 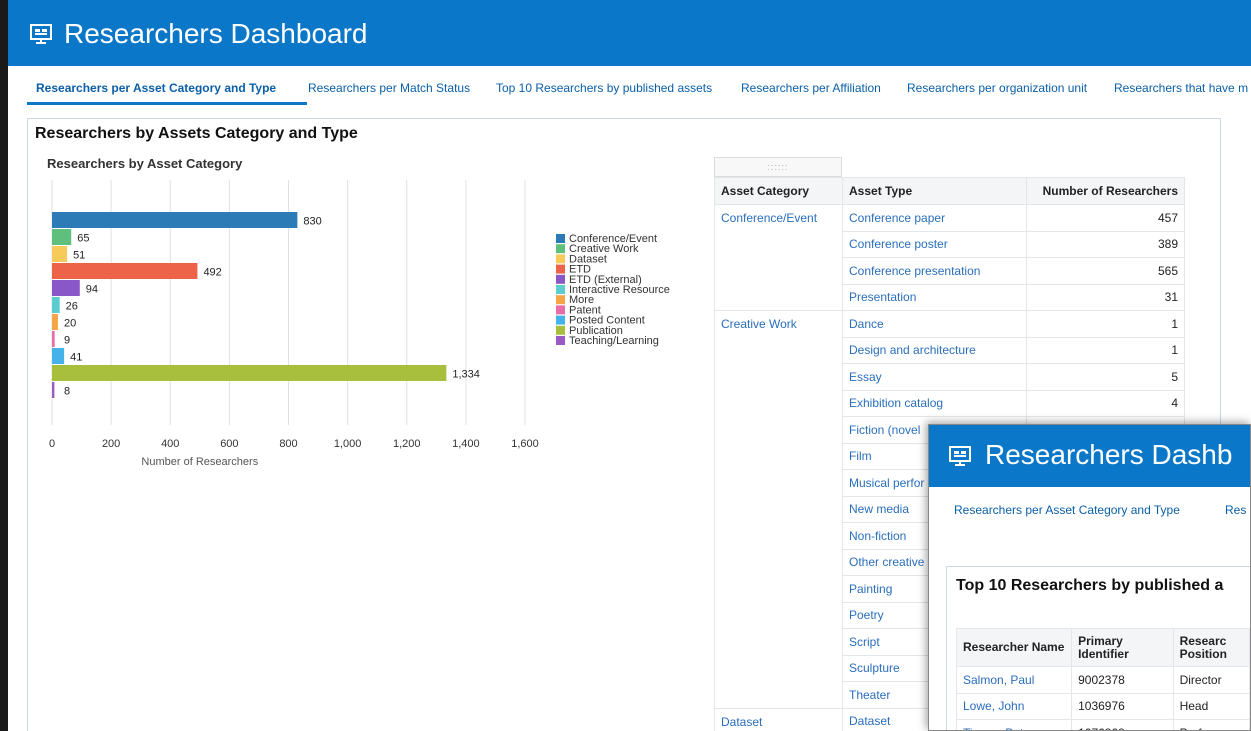 I want to click on x-tick-label: 1,000, so click(x=348, y=444).